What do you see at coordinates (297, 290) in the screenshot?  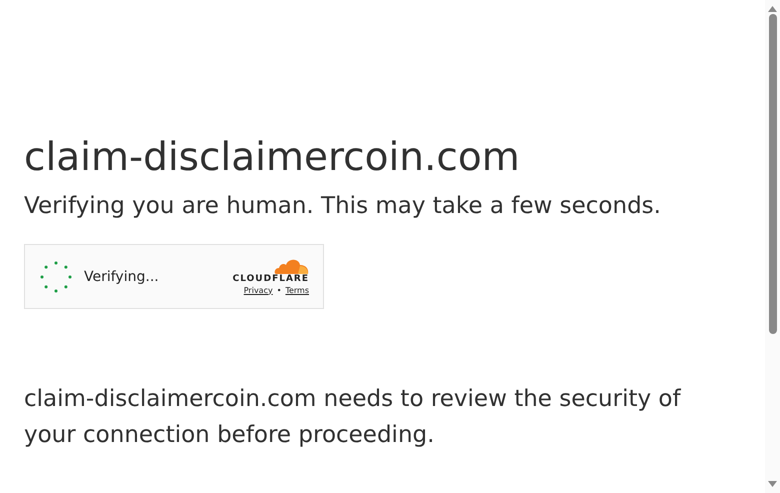 I see `terms-link: Terms` at bounding box center [297, 290].